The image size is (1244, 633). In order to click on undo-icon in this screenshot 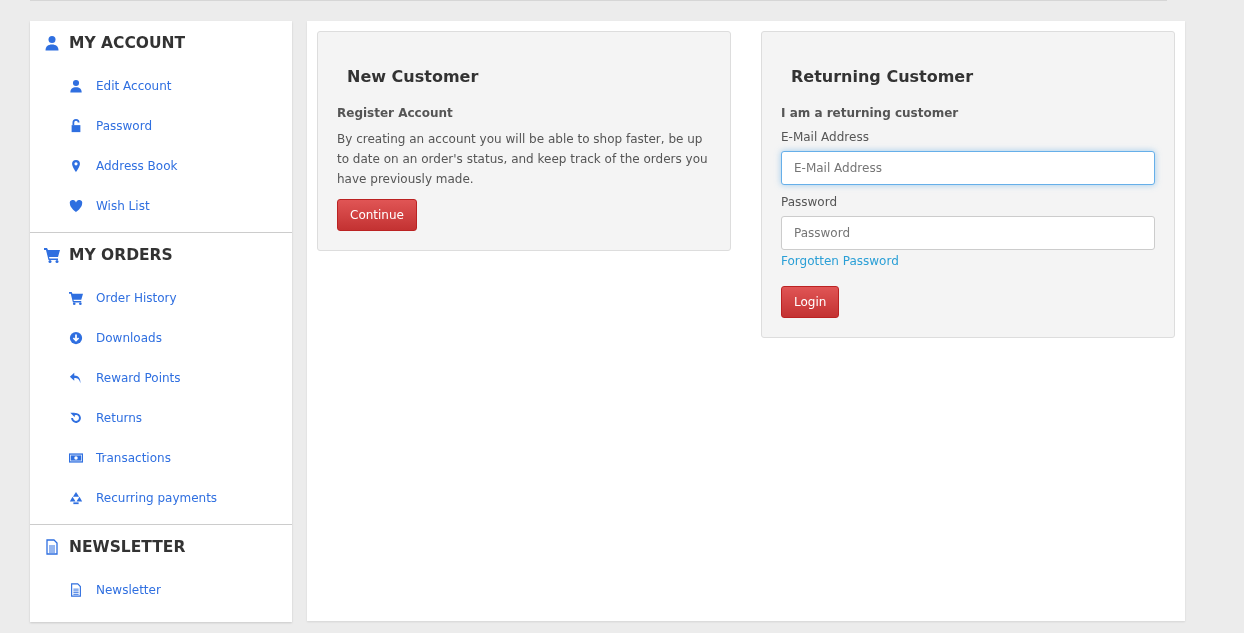, I will do `click(76, 418)`.